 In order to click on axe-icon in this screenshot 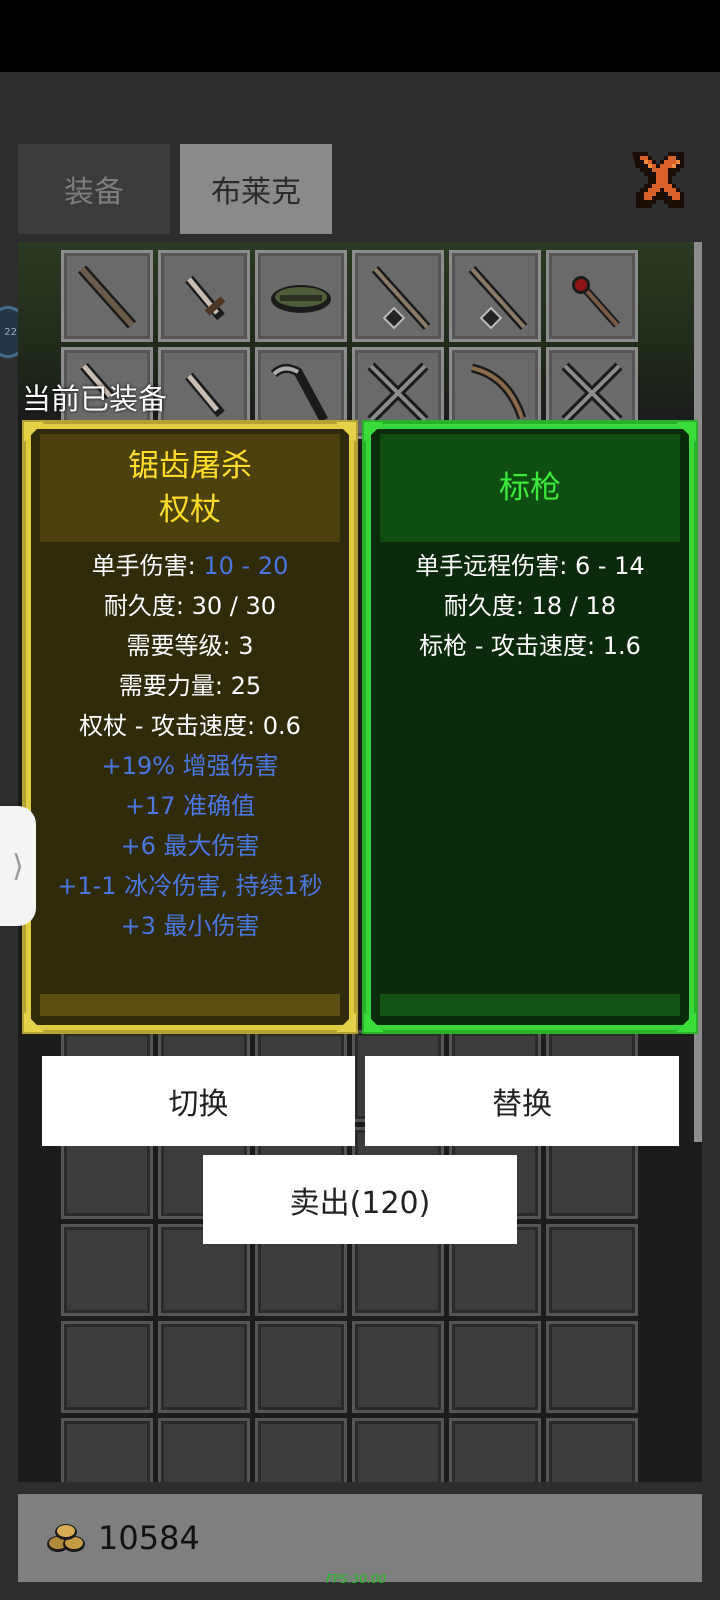, I will do `click(299, 393)`.